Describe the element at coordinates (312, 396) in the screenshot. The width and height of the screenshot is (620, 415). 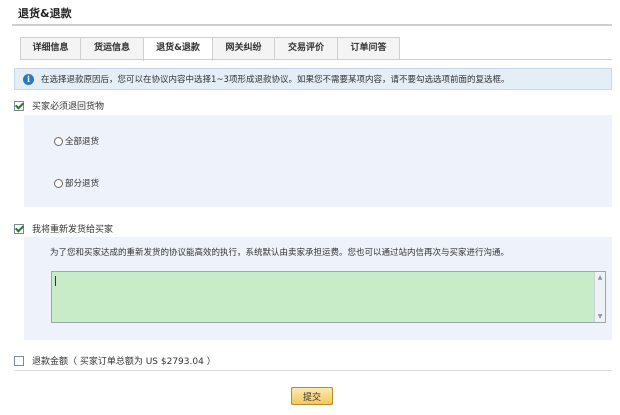
I see `submit-button: 提交` at that location.